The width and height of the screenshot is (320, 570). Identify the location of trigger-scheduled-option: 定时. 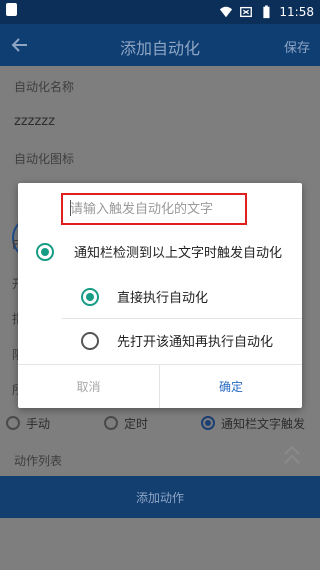
(126, 423).